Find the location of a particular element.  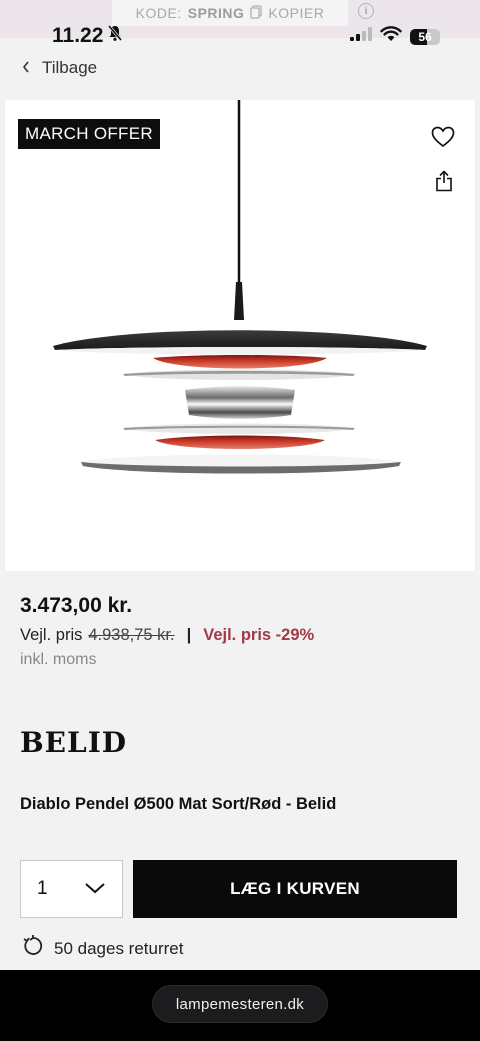

back-label: Tilbage is located at coordinates (70, 67).